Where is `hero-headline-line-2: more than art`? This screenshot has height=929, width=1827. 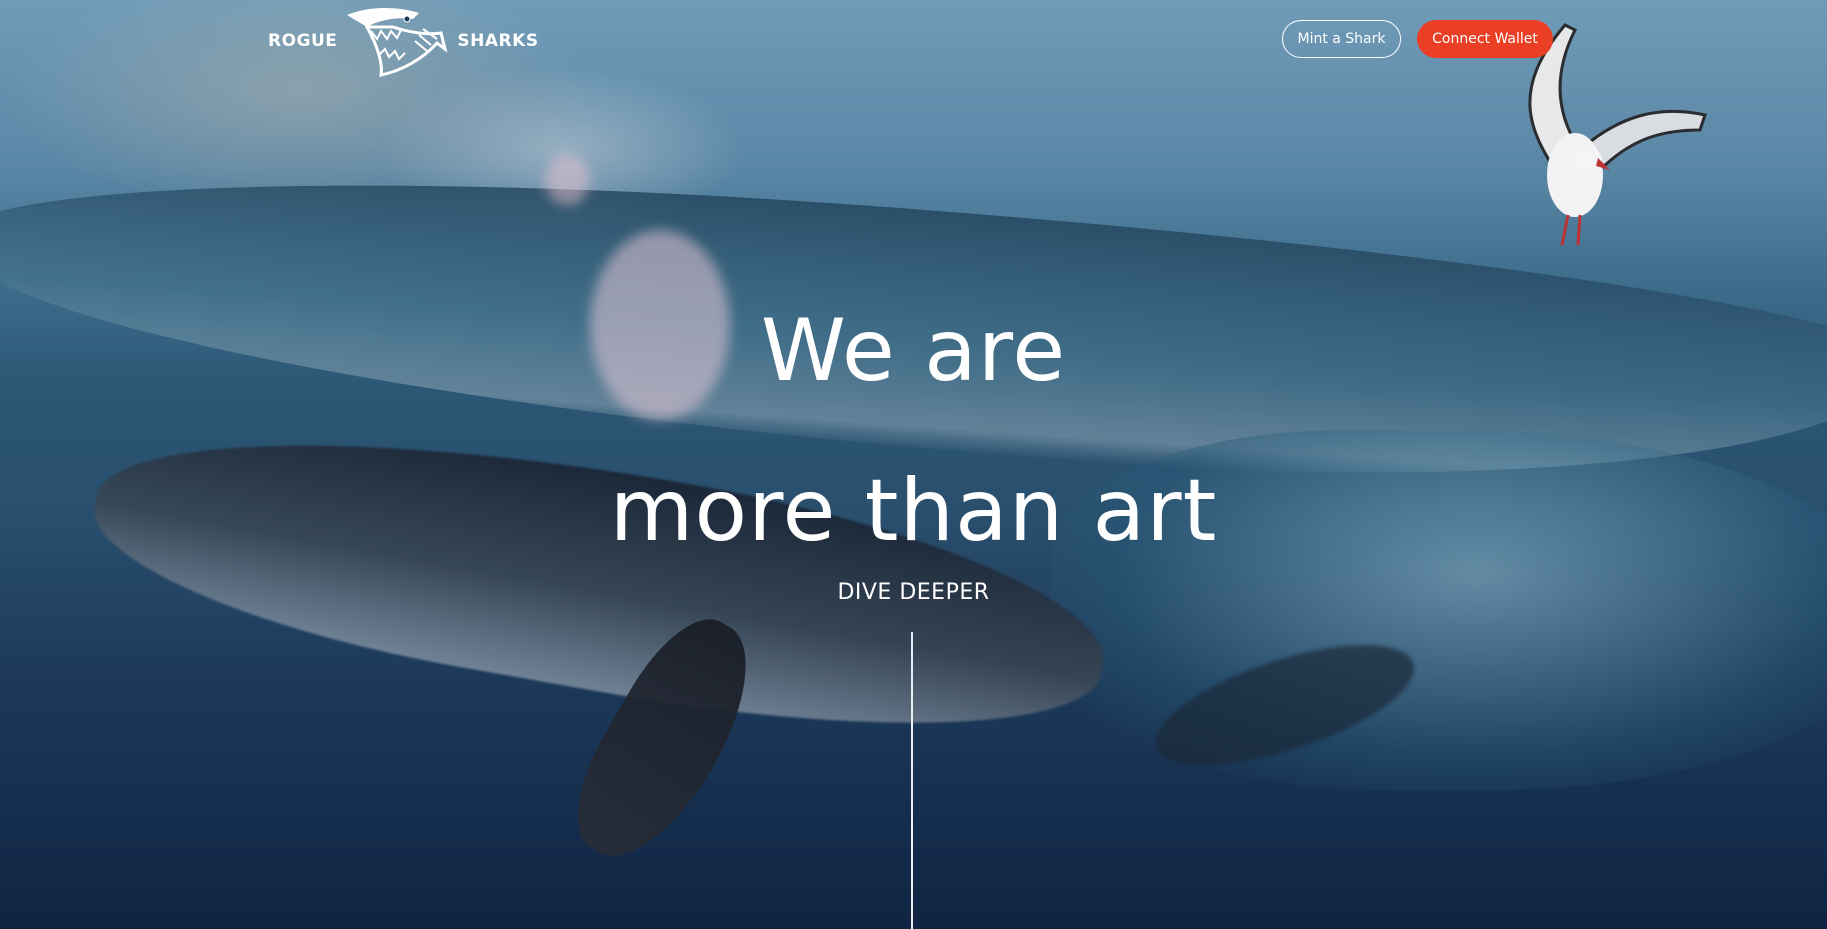 hero-headline-line-2: more than art is located at coordinates (913, 511).